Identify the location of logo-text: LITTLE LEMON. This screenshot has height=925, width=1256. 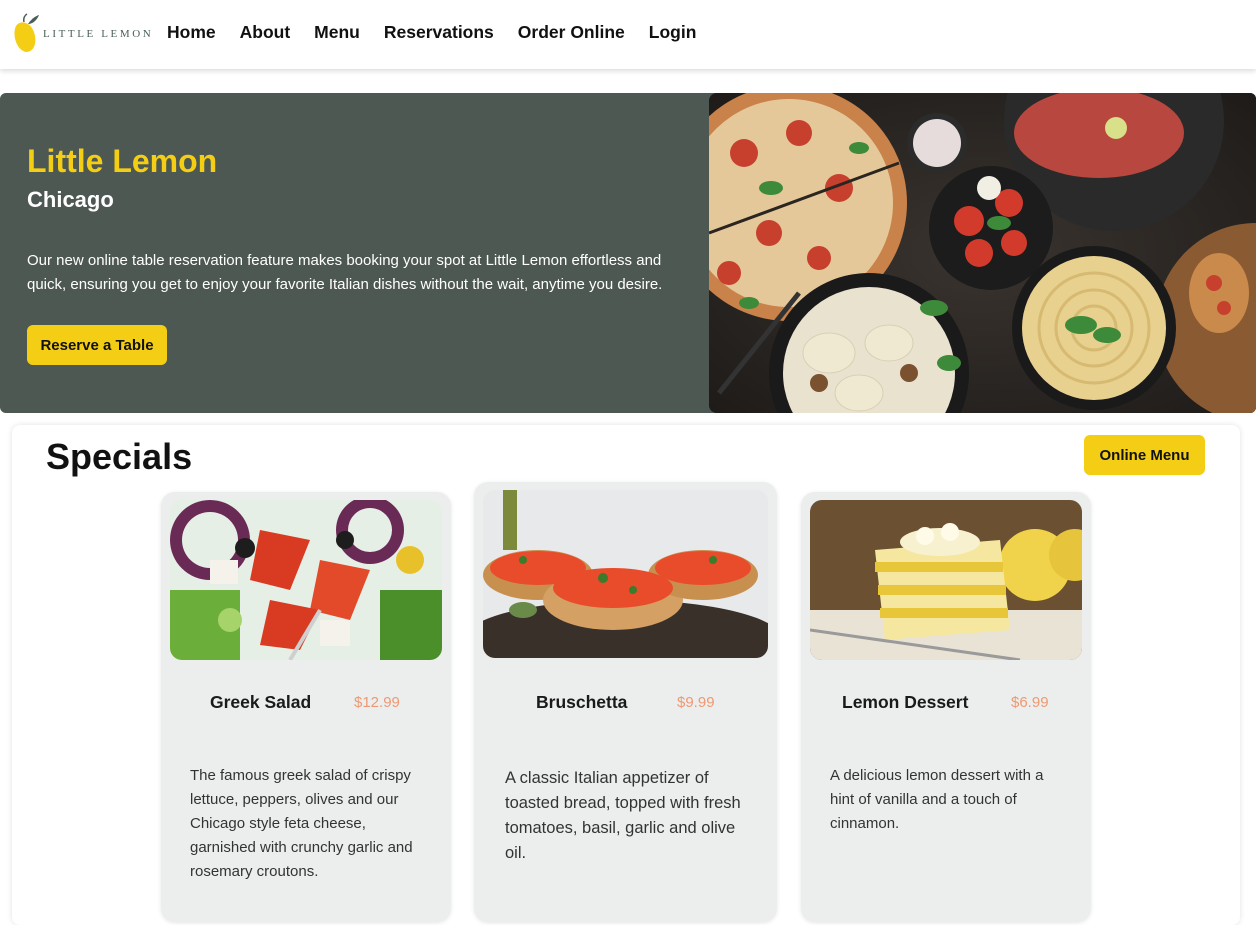
(98, 34).